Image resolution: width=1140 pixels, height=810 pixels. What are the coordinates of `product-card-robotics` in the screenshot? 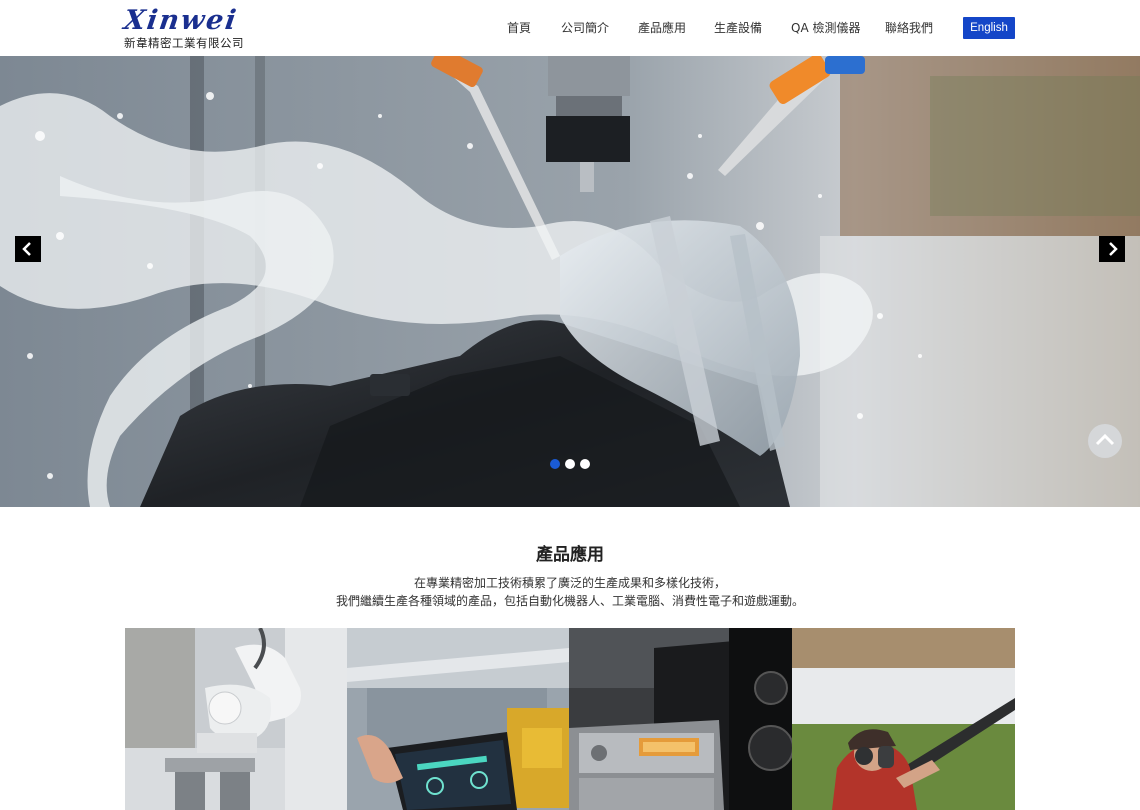 It's located at (236, 719).